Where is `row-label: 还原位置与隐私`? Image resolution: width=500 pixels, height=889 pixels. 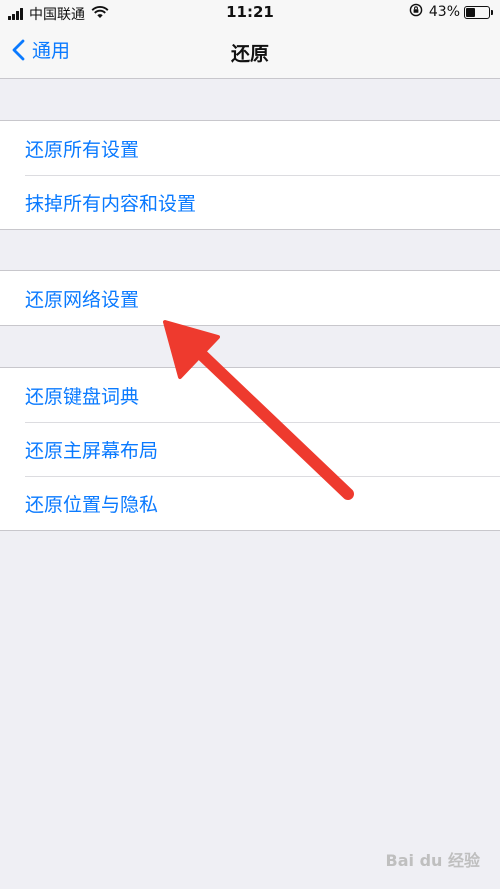
row-label: 还原位置与隐私 is located at coordinates (92, 504).